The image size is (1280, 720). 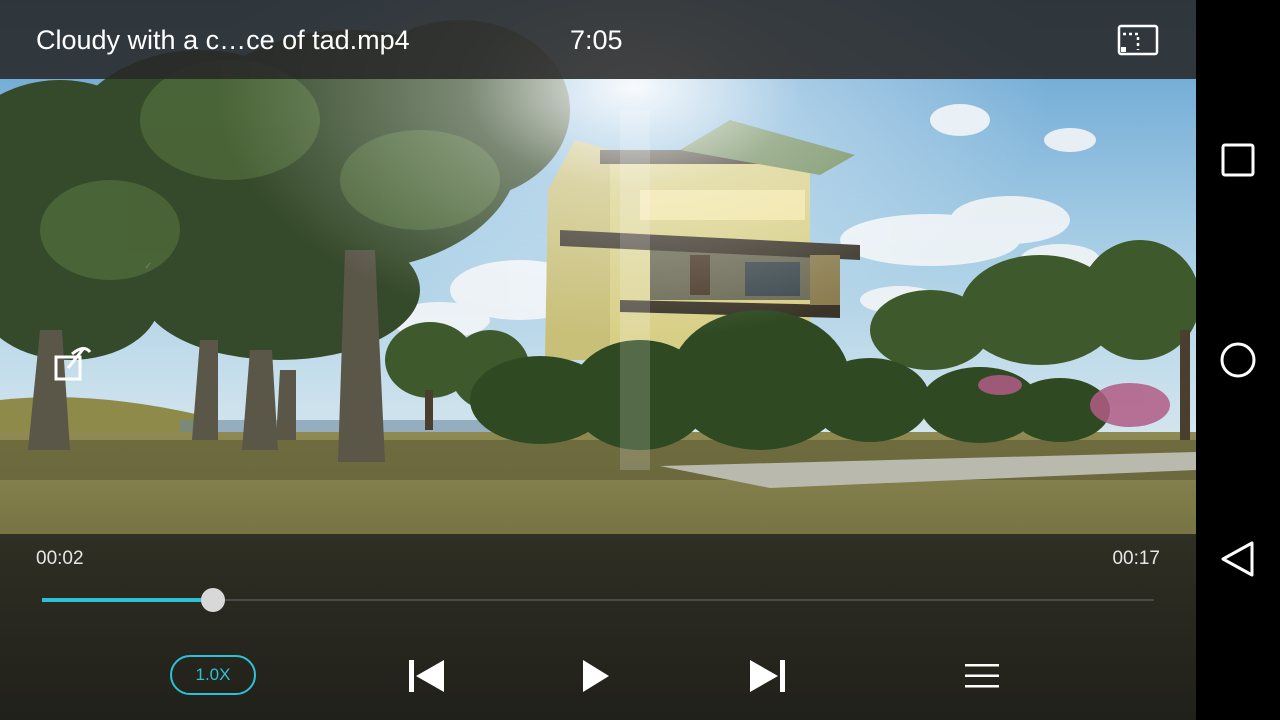 I want to click on seek-progress, so click(x=128, y=600).